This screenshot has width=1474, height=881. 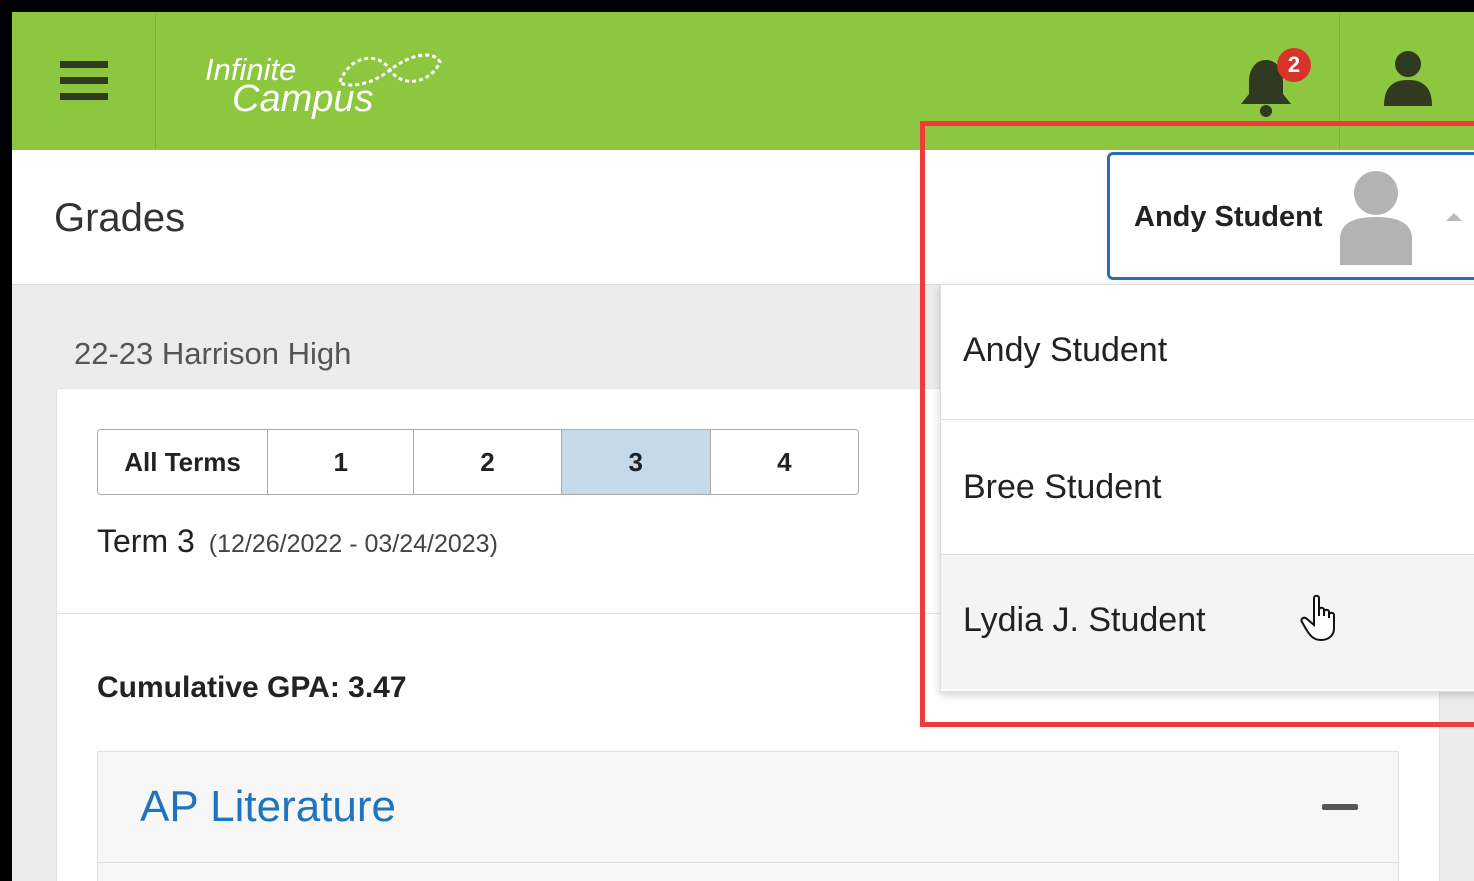 I want to click on notifications-button: 2, so click(x=1274, y=83).